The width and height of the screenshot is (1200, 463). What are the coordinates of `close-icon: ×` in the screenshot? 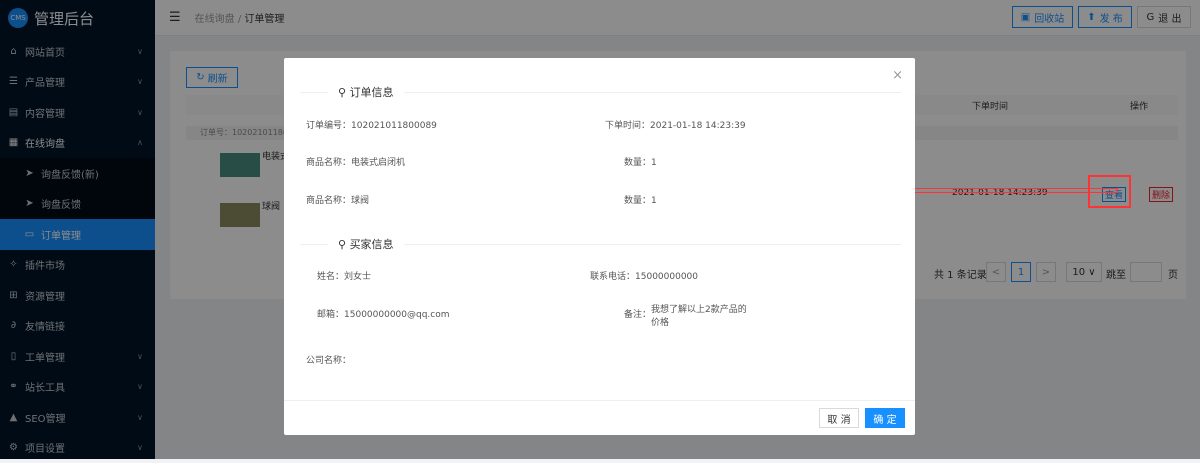 It's located at (897, 75).